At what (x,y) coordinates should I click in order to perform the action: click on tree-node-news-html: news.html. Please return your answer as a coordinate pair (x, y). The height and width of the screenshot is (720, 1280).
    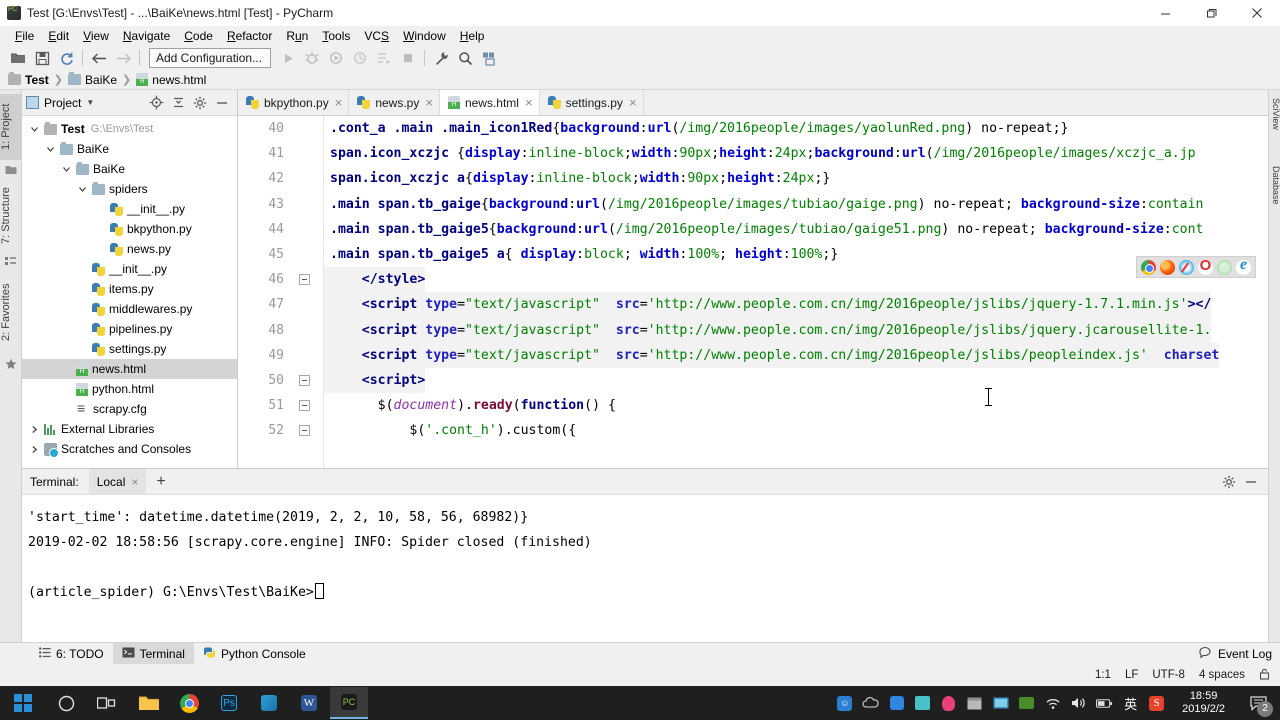
    Looking at the image, I should click on (129, 369).